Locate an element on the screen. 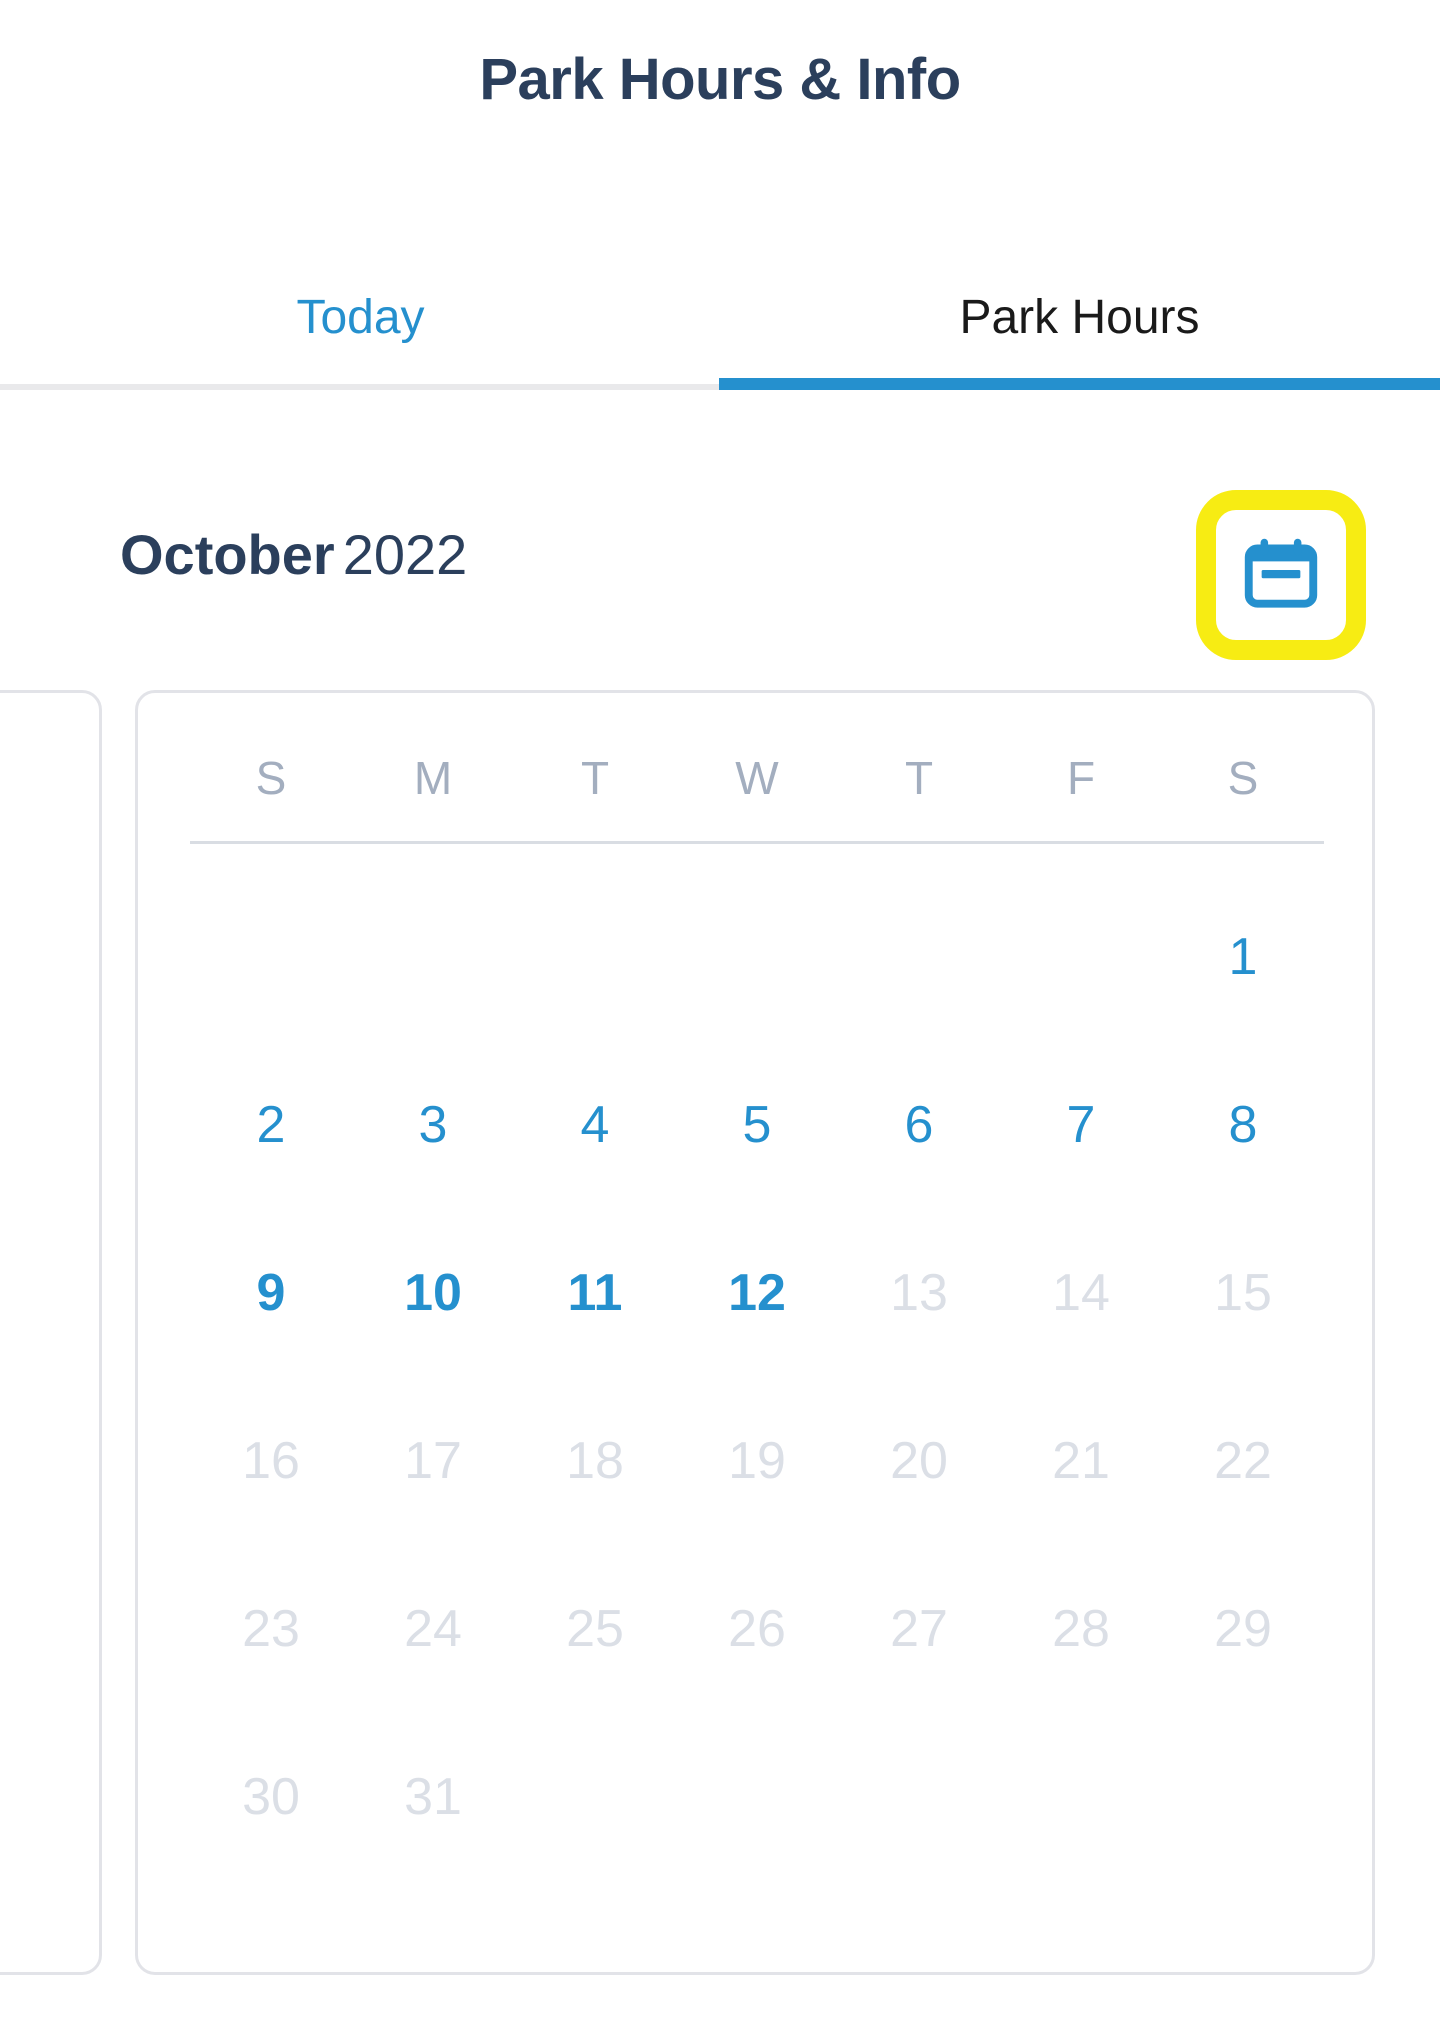 The image size is (1440, 2022). calendar-day-21-disabled: 21 is located at coordinates (1081, 1461).